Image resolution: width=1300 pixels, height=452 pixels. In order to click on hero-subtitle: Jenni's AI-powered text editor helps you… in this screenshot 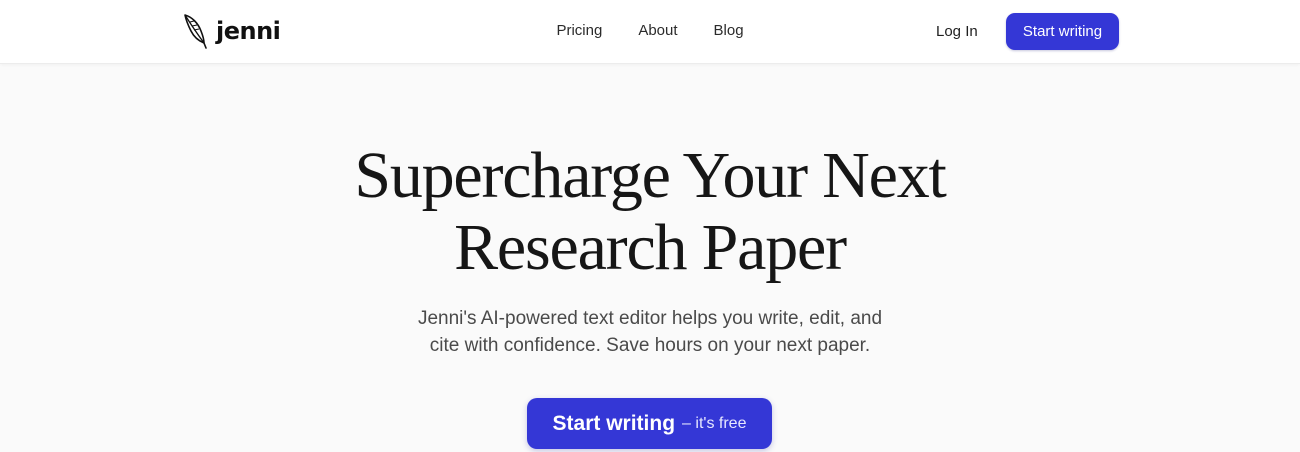, I will do `click(650, 332)`.